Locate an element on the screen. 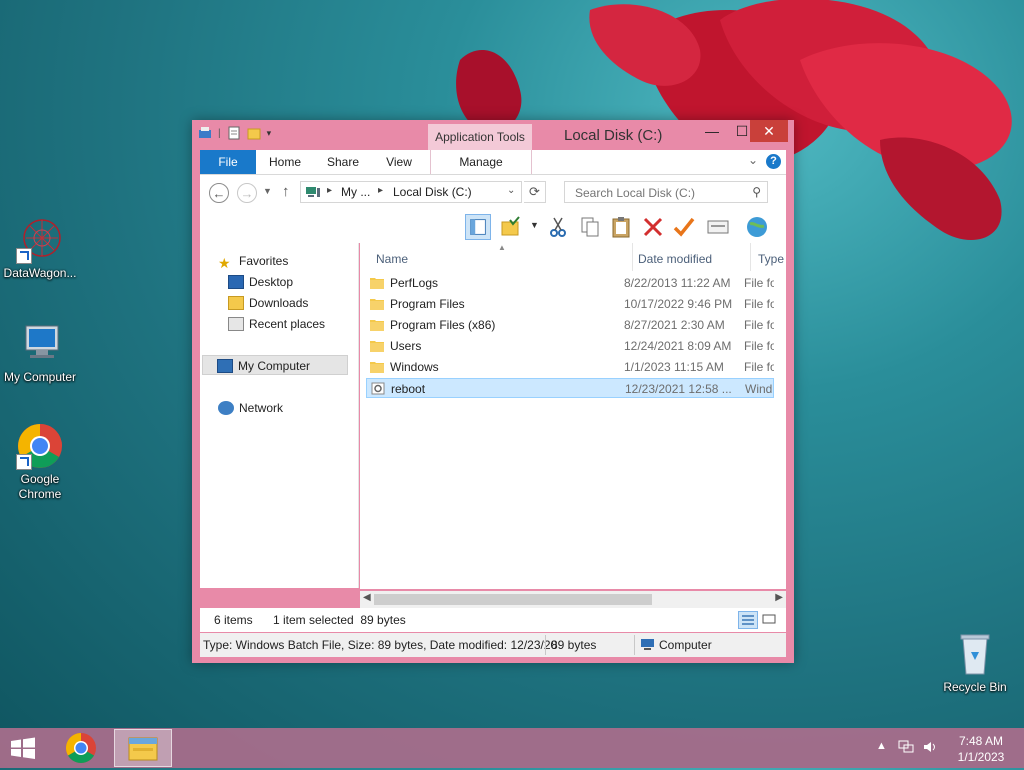  selection-info: 1 item selected 89 bytes is located at coordinates (339, 620).